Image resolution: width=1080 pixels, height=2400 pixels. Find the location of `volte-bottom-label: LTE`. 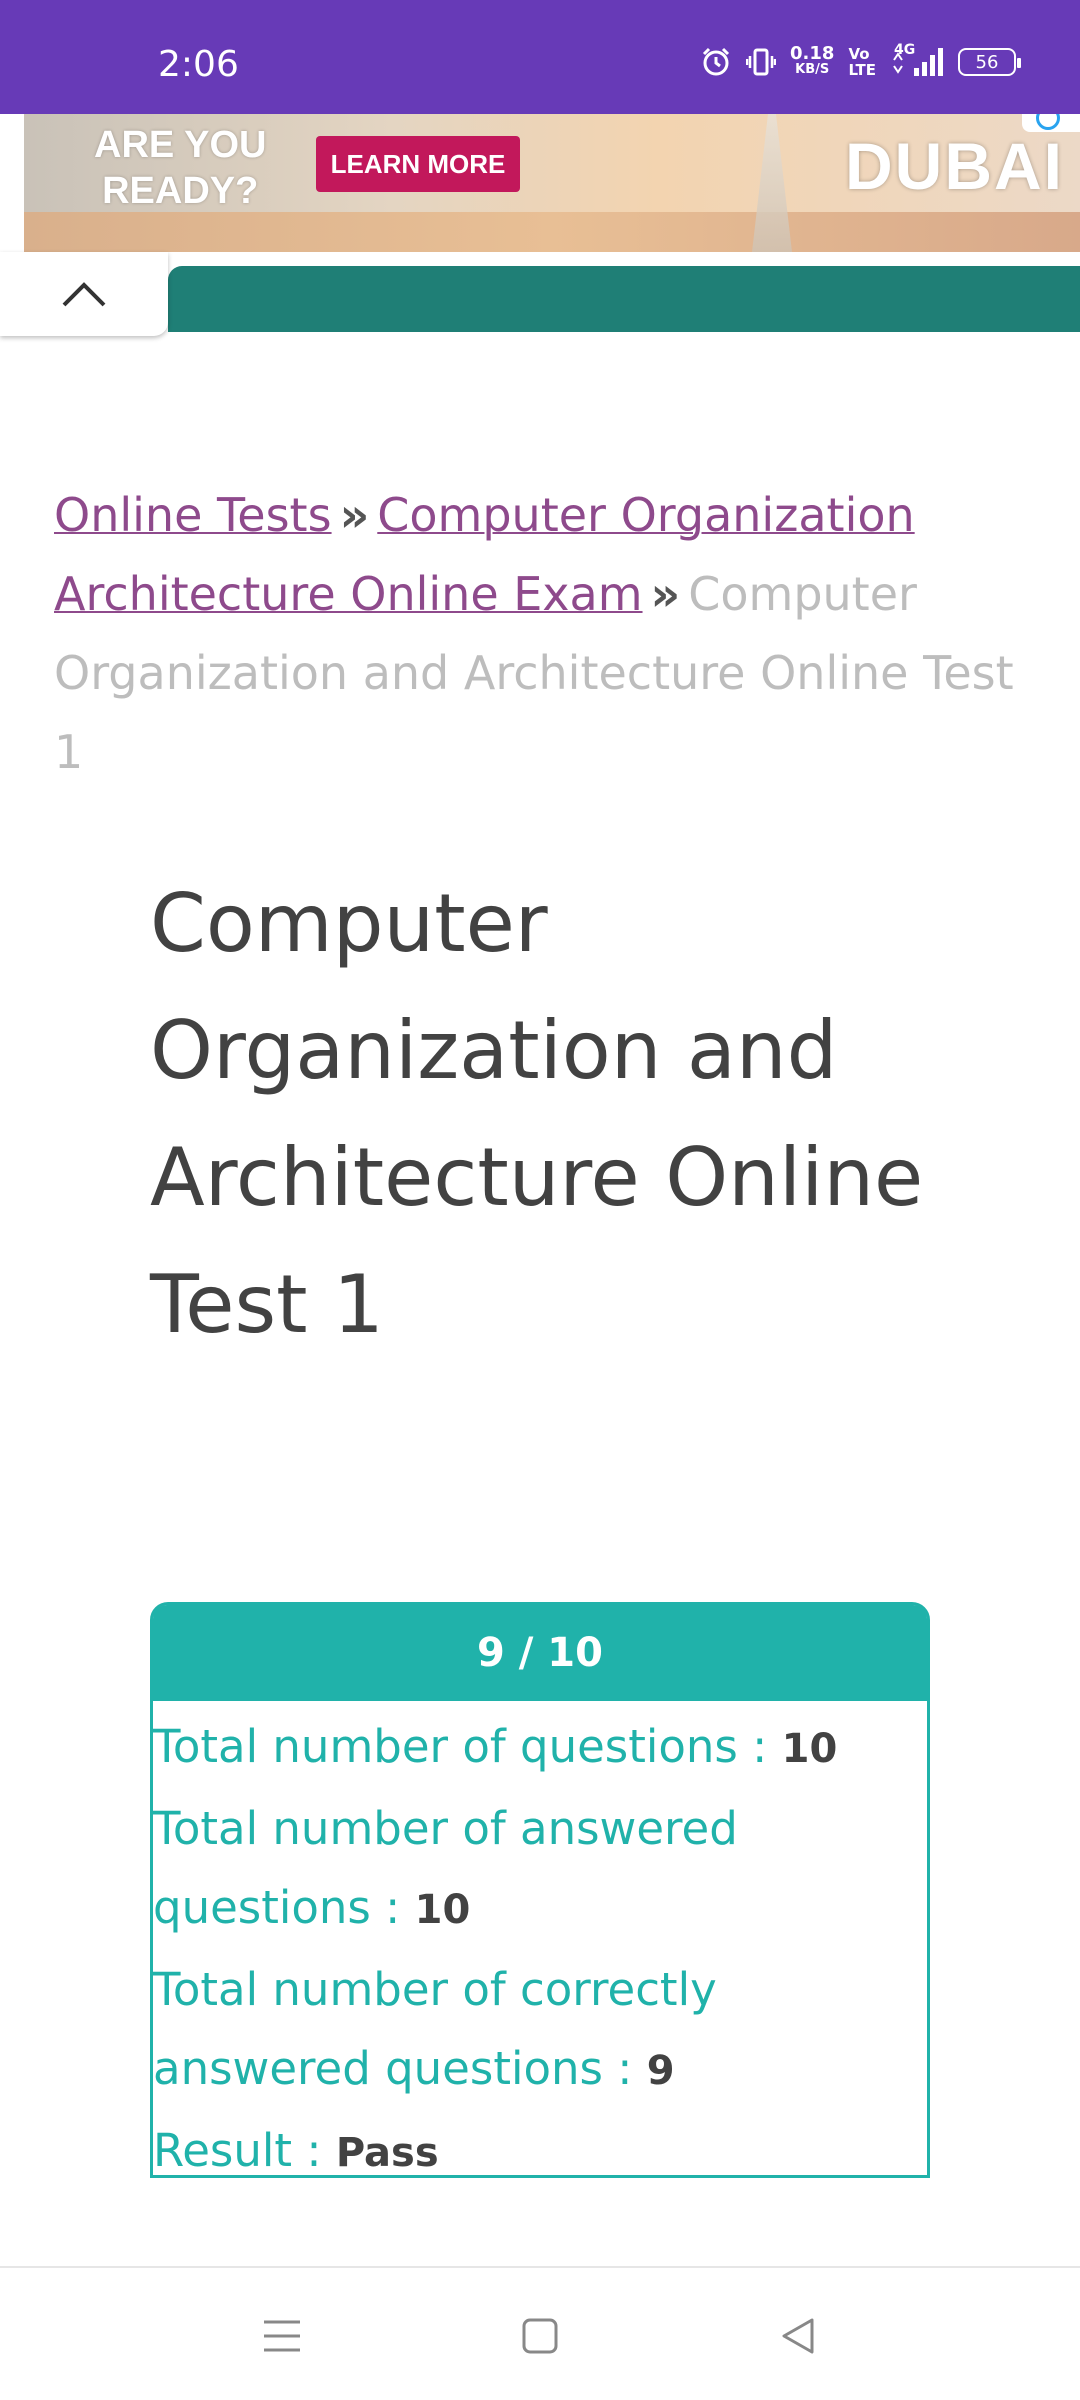

volte-bottom-label: LTE is located at coordinates (862, 70).